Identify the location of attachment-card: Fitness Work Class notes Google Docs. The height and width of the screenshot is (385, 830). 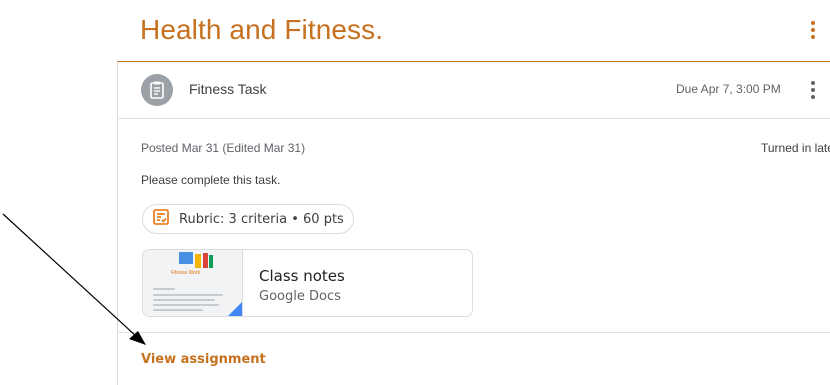
(307, 283).